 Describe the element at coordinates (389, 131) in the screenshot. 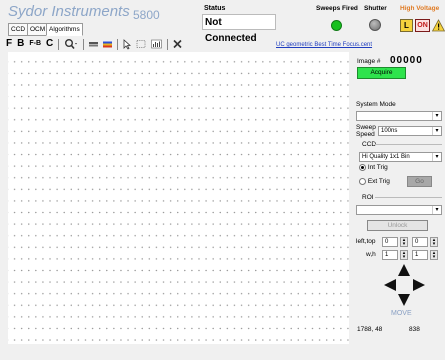

I see `sweep-speed-value: 100ns` at that location.